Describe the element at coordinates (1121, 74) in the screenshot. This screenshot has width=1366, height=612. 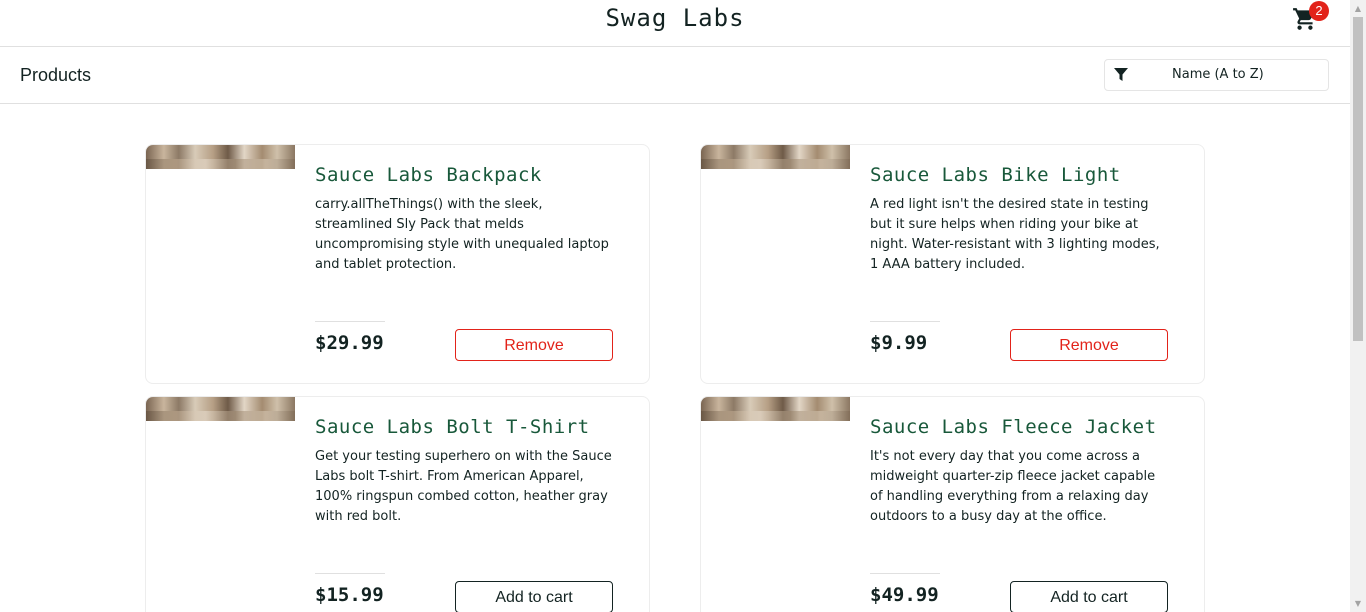
I see `filter-icon` at that location.